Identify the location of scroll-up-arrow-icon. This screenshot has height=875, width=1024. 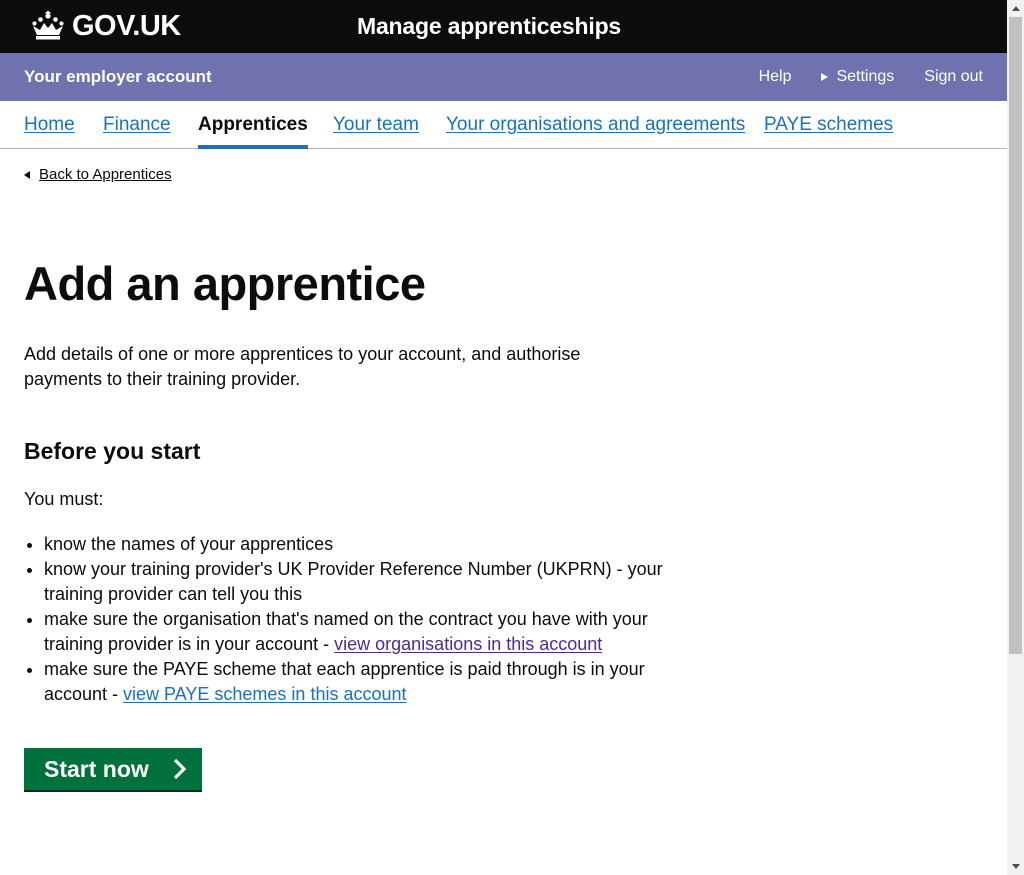
(1015, 8).